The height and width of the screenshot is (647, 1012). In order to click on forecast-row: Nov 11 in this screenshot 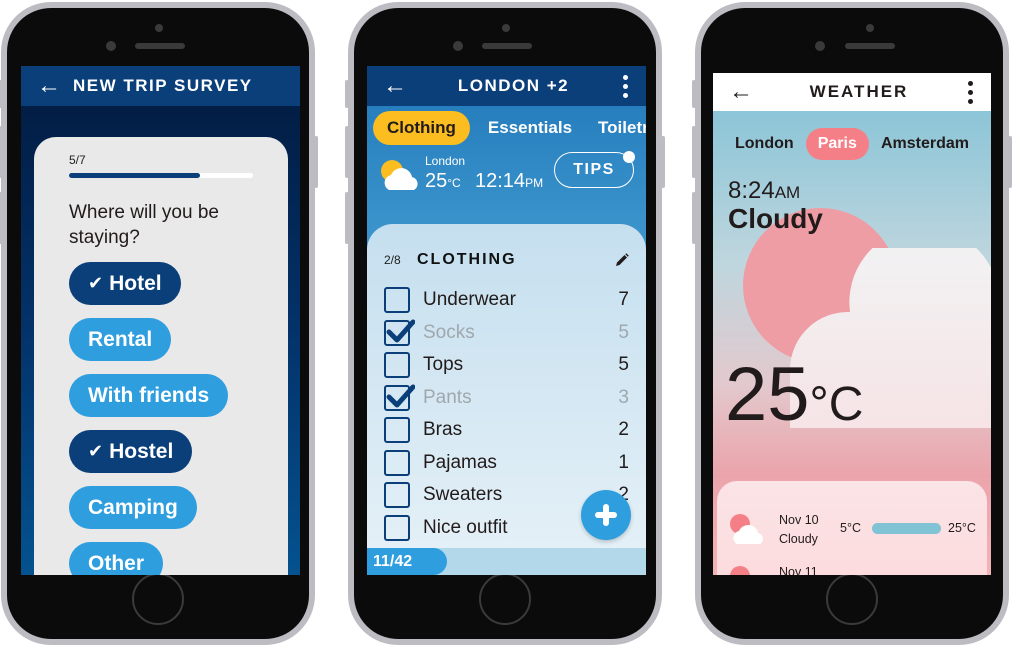, I will do `click(852, 568)`.